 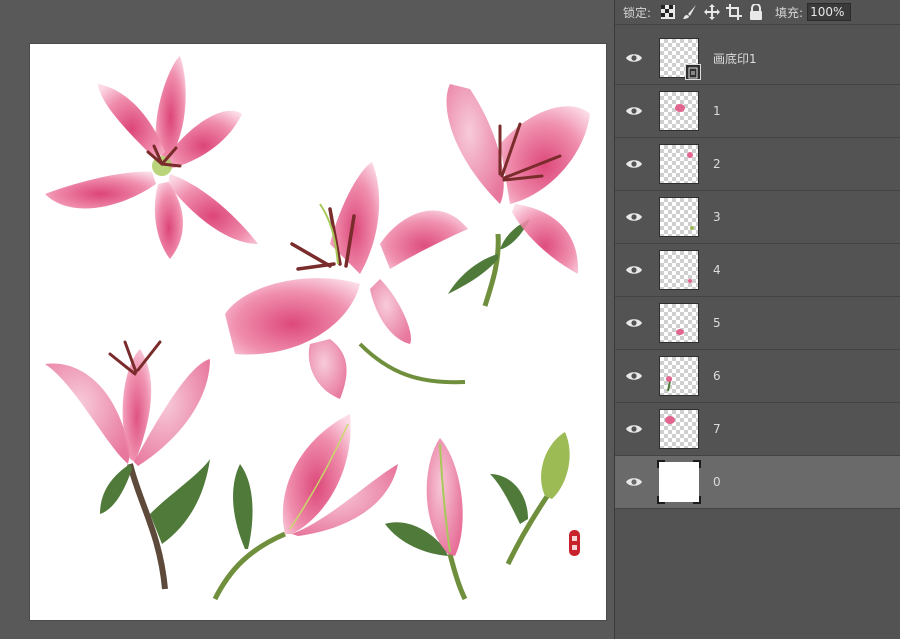 I want to click on lily-bottom-left, so click(x=127, y=465).